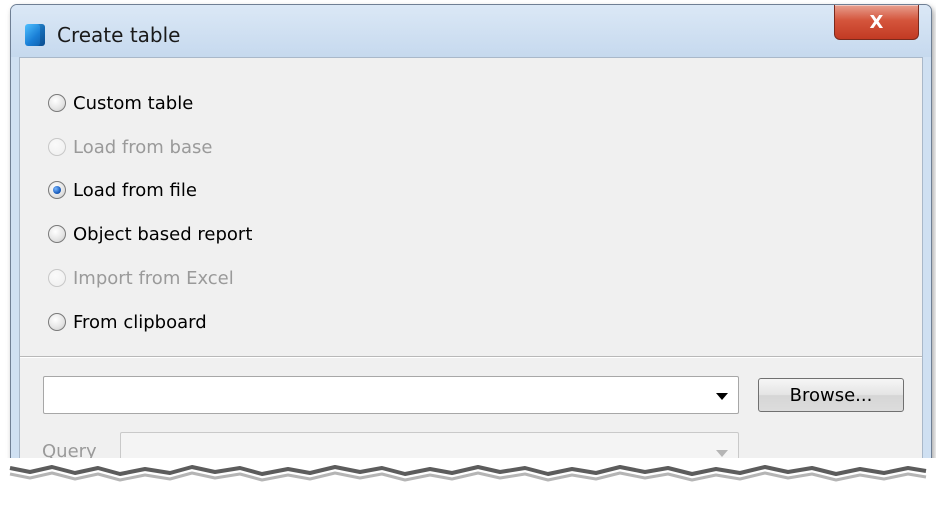 This screenshot has width=936, height=506. What do you see at coordinates (57, 322) in the screenshot?
I see `radio-from-clipboard` at bounding box center [57, 322].